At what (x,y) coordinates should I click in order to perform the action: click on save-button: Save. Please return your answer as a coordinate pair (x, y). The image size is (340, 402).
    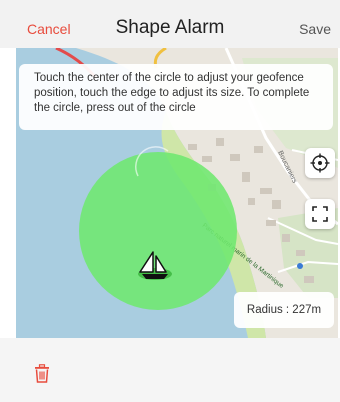
    Looking at the image, I should click on (315, 29).